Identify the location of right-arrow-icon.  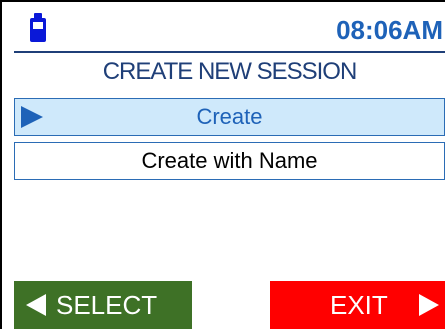
(429, 305).